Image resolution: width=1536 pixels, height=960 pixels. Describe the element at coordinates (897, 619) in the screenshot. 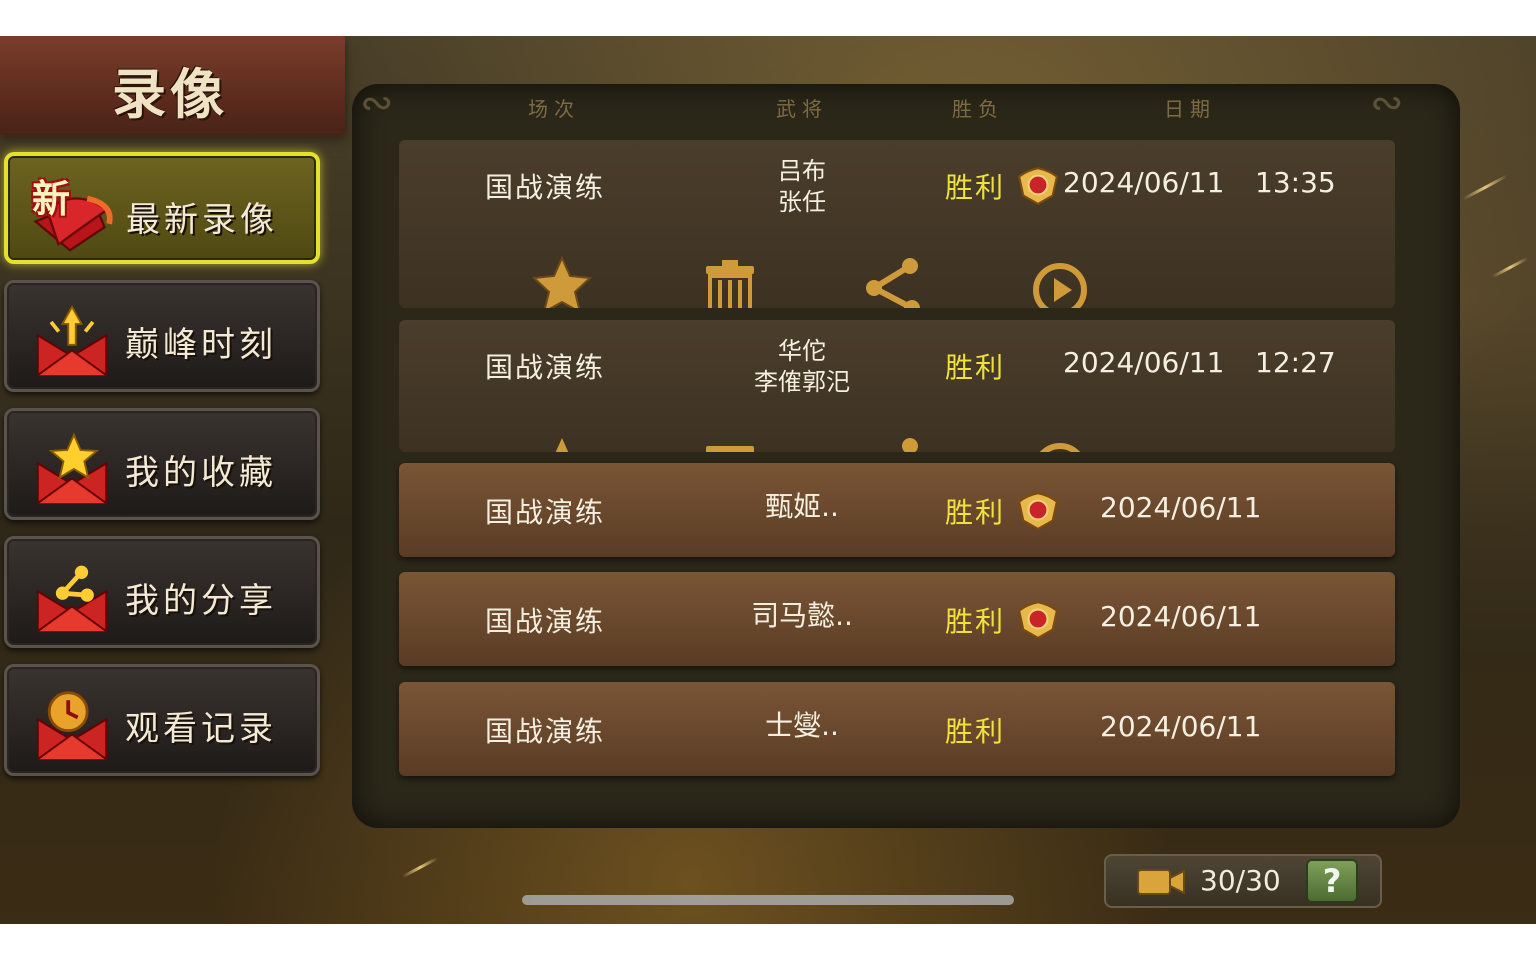

I see `recording-row: 国战演练 司马懿.. 胜利 2024/06/11` at that location.